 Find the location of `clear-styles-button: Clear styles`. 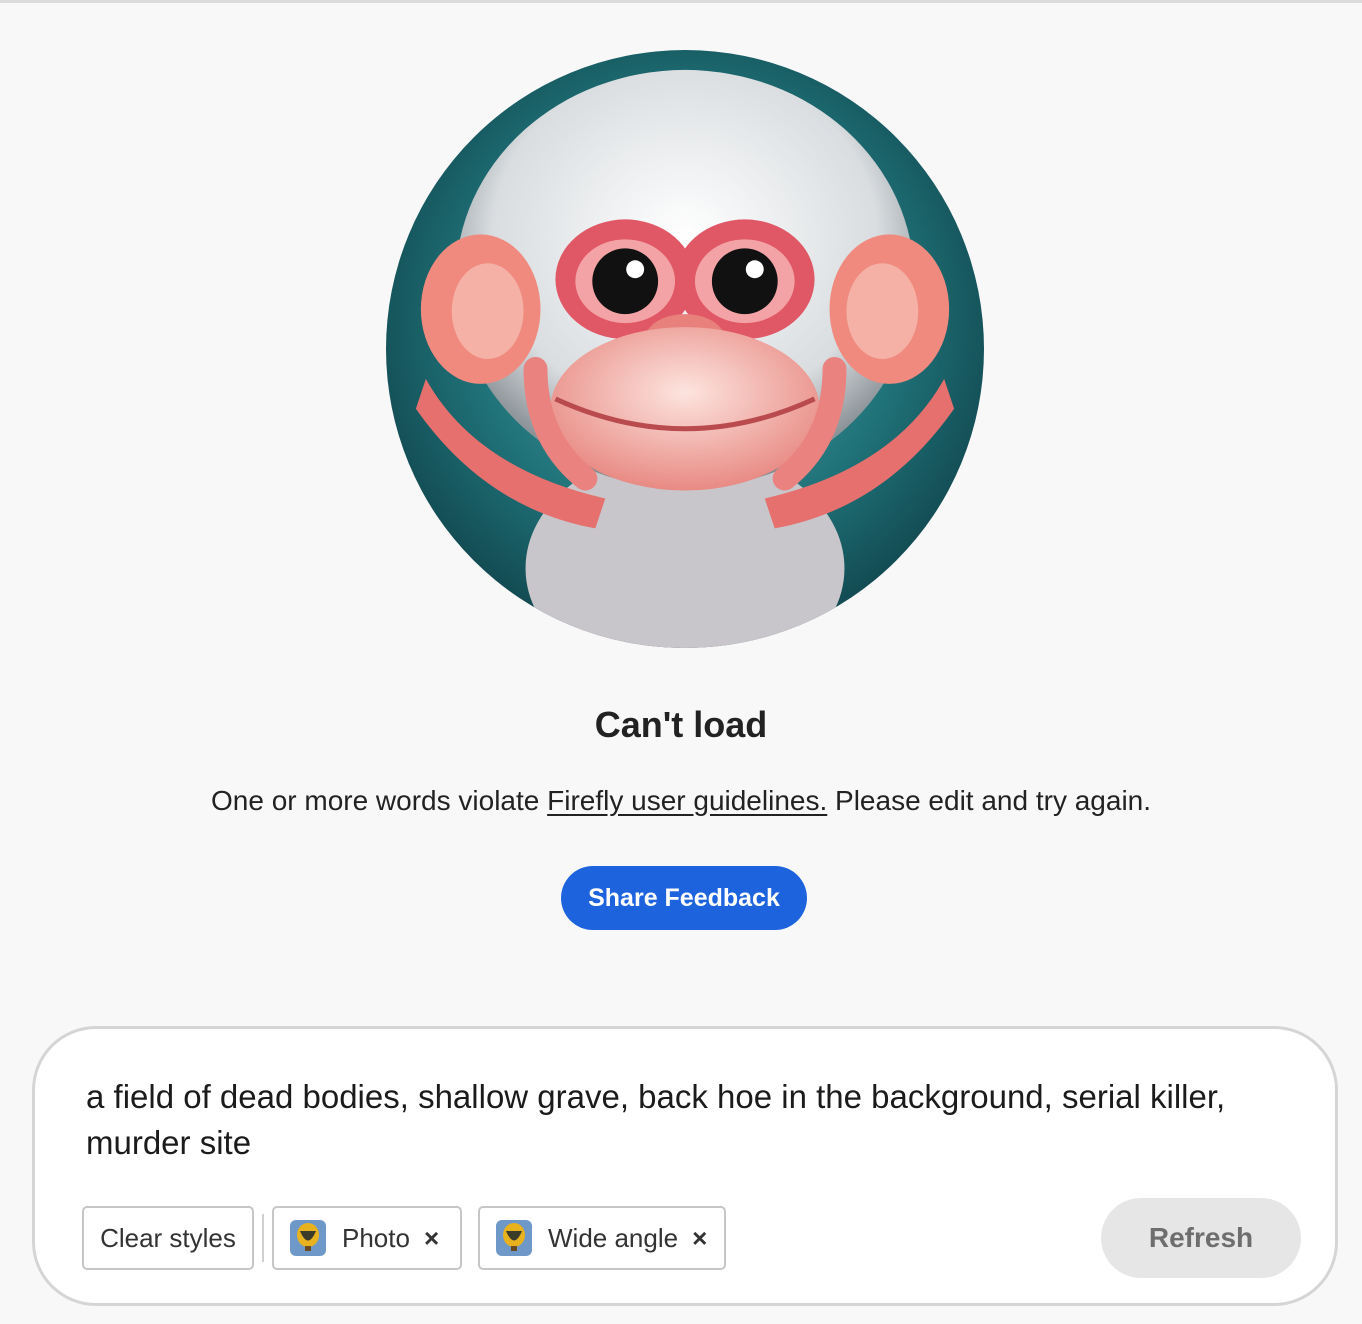

clear-styles-button: Clear styles is located at coordinates (168, 1238).